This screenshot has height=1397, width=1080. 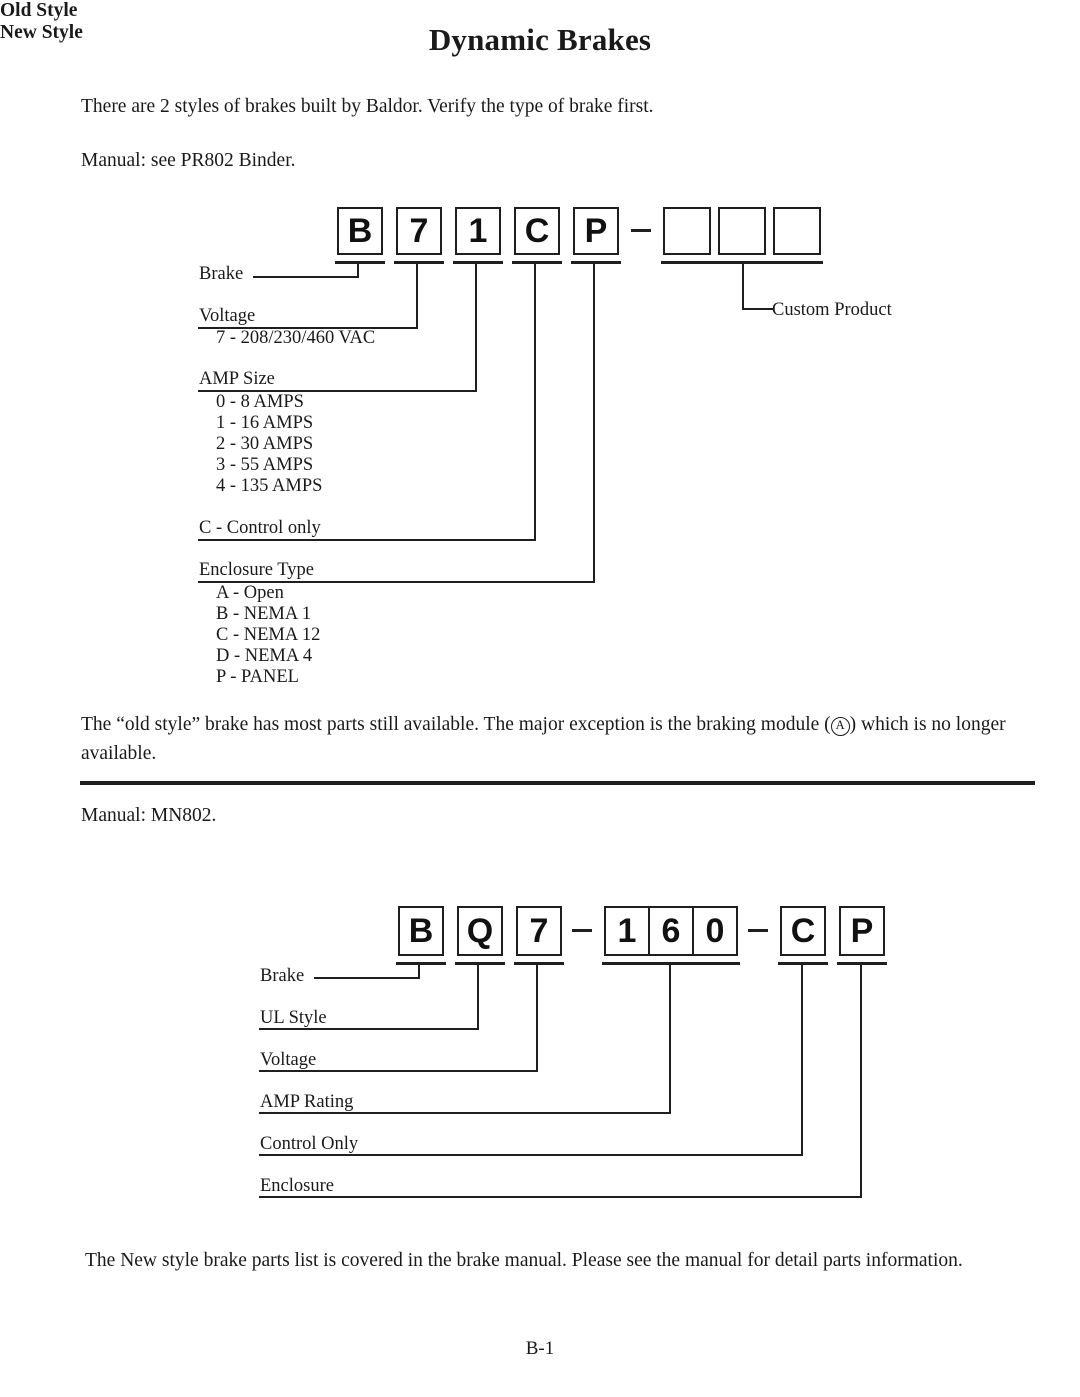 What do you see at coordinates (264, 656) in the screenshot?
I see `old-enclosure-option-3: D - NEMA 4` at bounding box center [264, 656].